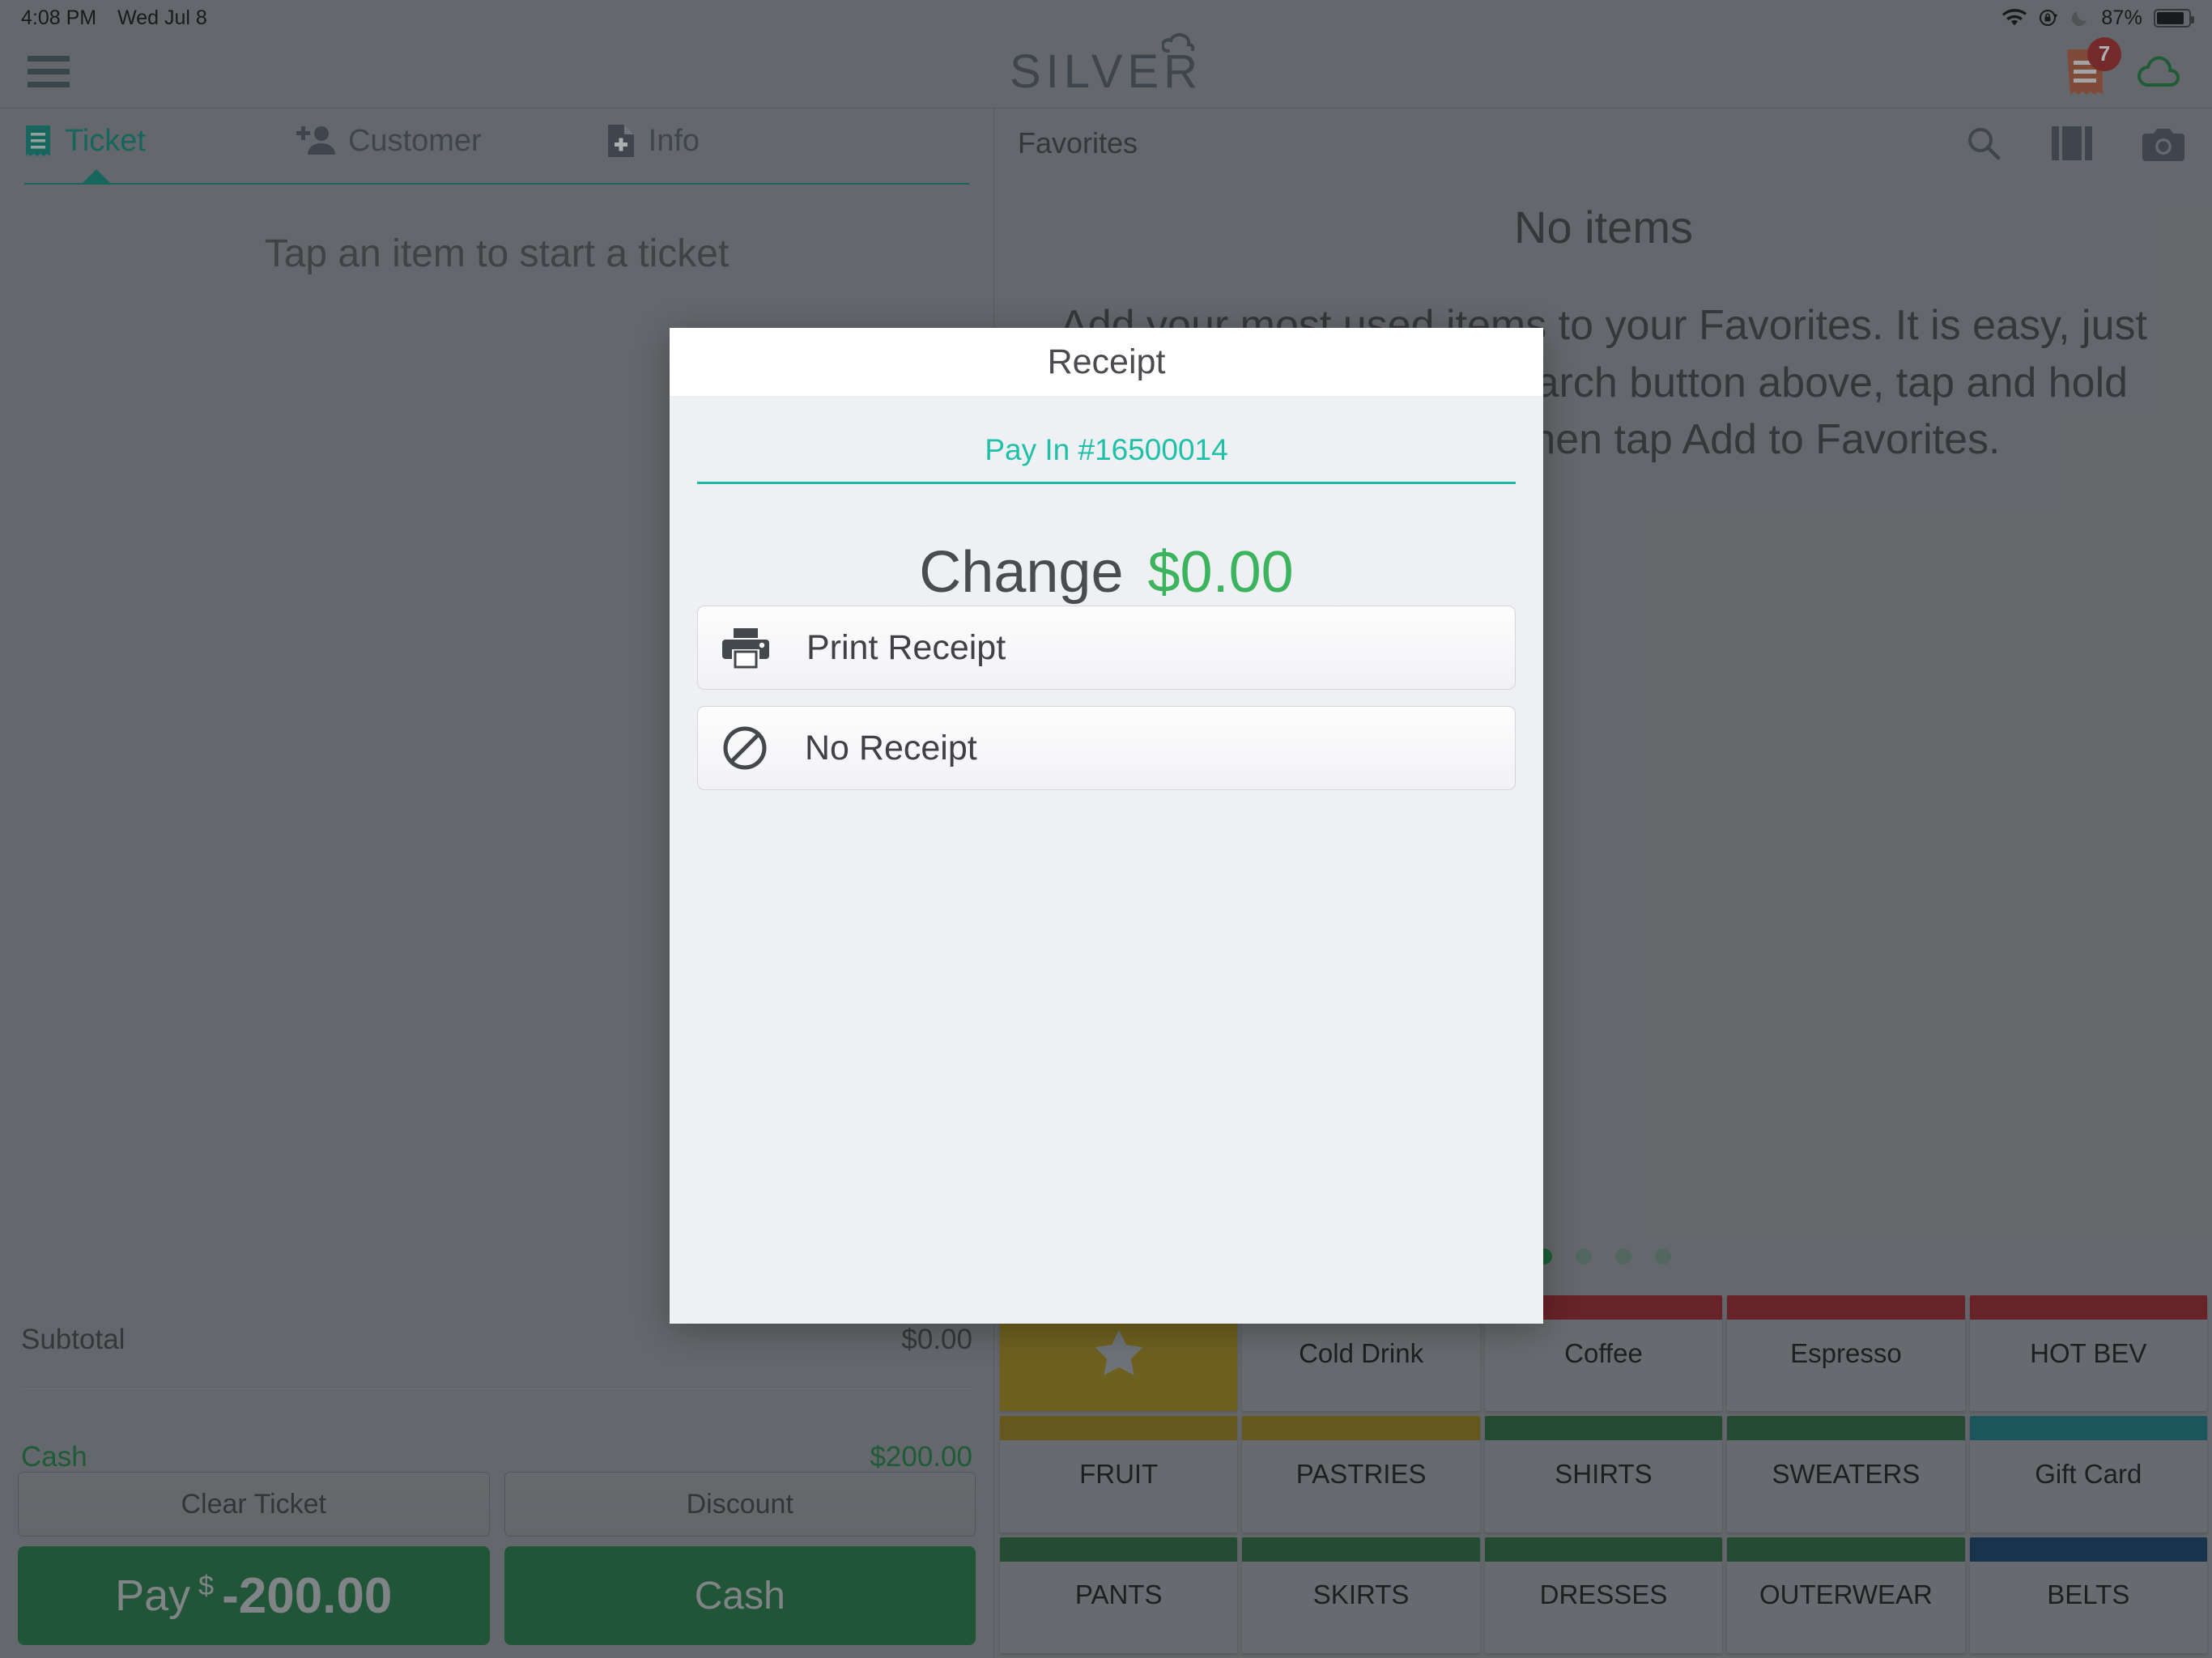 This screenshot has width=2212, height=1658. What do you see at coordinates (745, 748) in the screenshot?
I see `no-receipt-prohibited-icon` at bounding box center [745, 748].